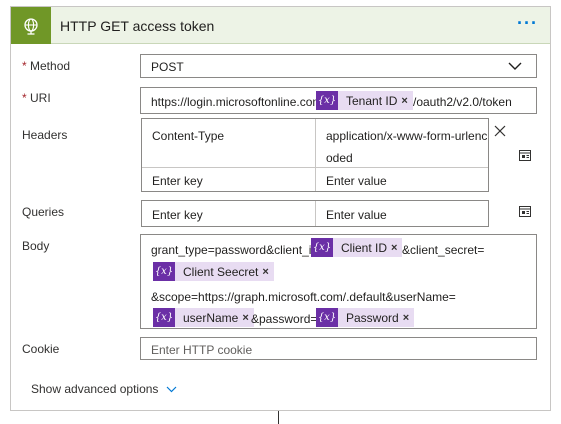  I want to click on cookie-label: Cookie, so click(41, 349).